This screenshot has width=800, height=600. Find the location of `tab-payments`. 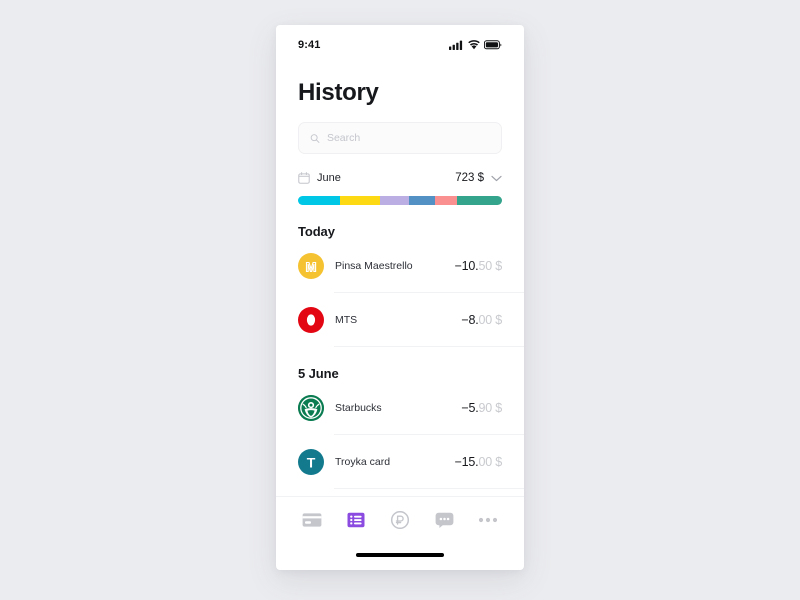

tab-payments is located at coordinates (400, 520).